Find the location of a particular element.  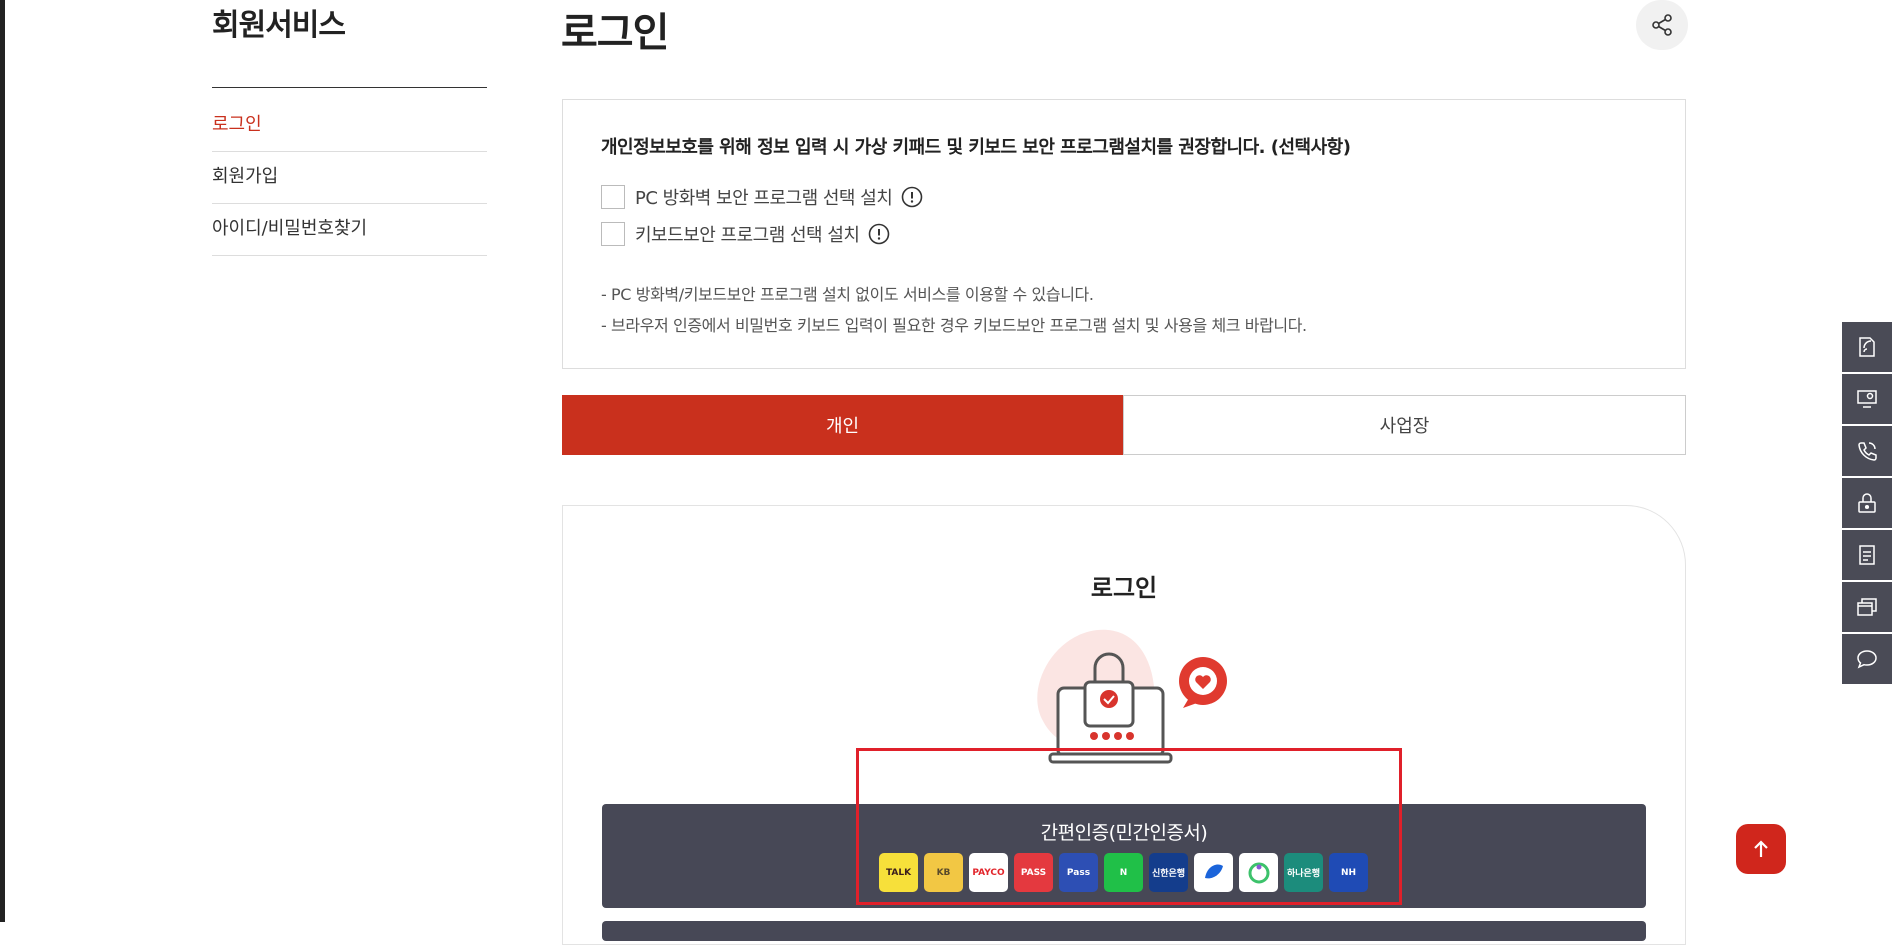

provider-logo-row: TALK KB PAYCO PASS Pass N 신한은행 하나은행 NH is located at coordinates (1123, 872).